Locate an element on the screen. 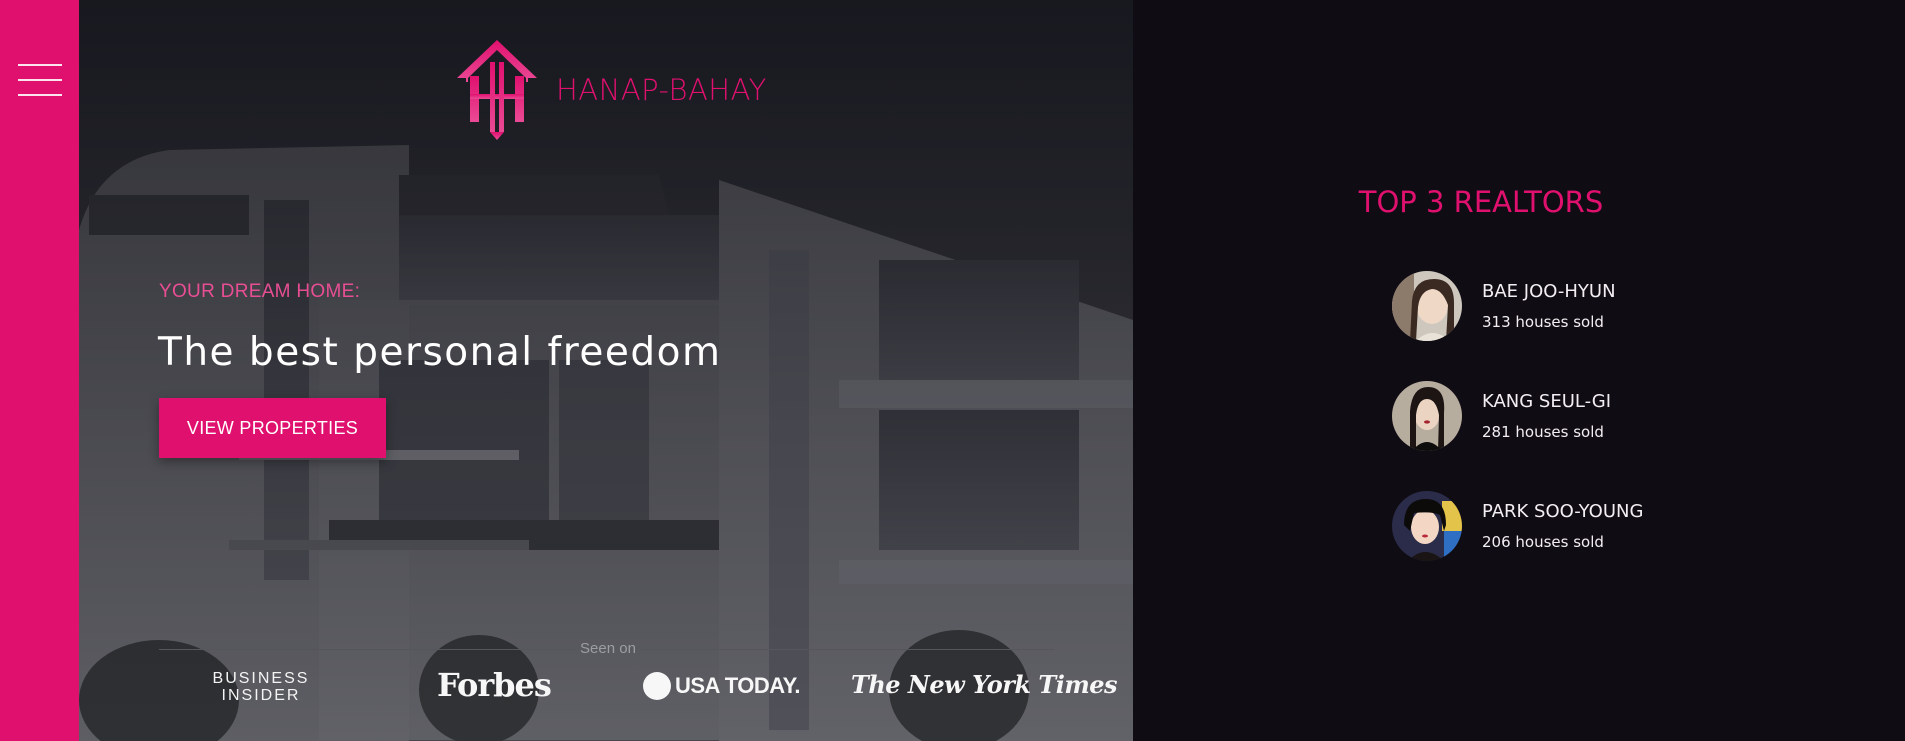  realtor-card: KANG SEUL-GI 281 houses sold is located at coordinates (1592, 417).